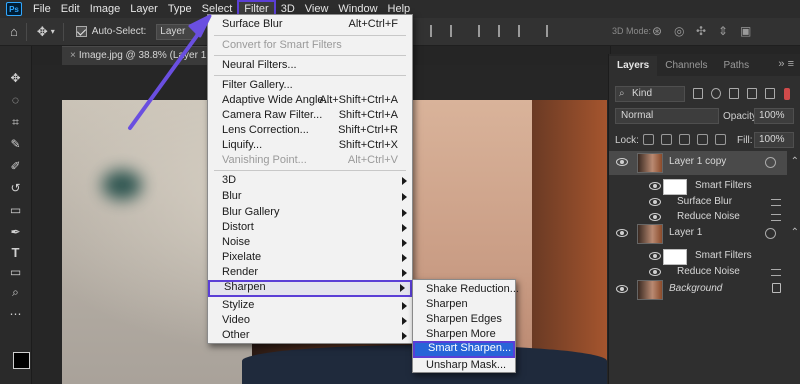  I want to click on pen-tool-icon: ✒, so click(15, 232).